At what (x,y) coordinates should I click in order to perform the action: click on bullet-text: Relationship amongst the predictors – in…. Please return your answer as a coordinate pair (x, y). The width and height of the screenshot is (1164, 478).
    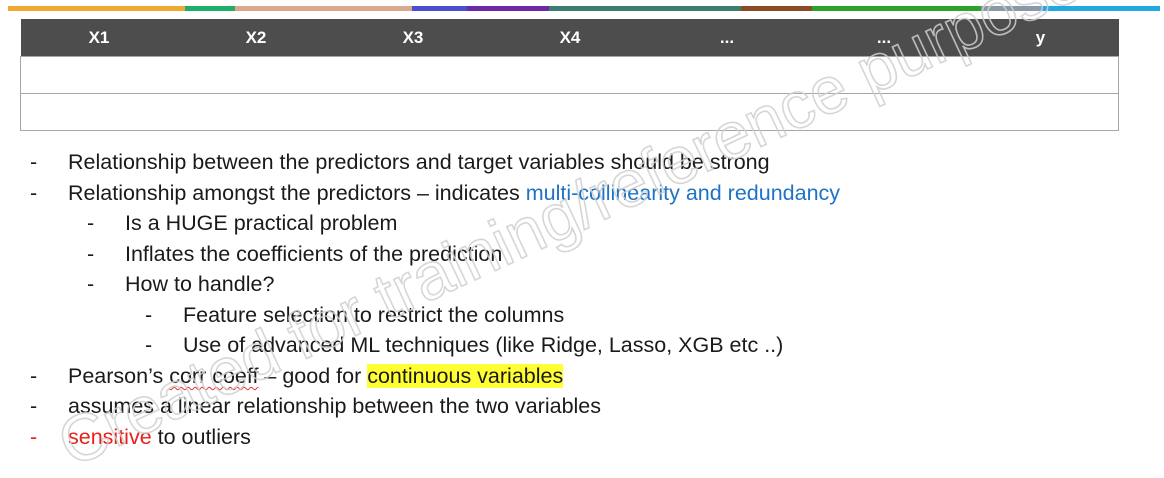
    Looking at the image, I should click on (297, 193).